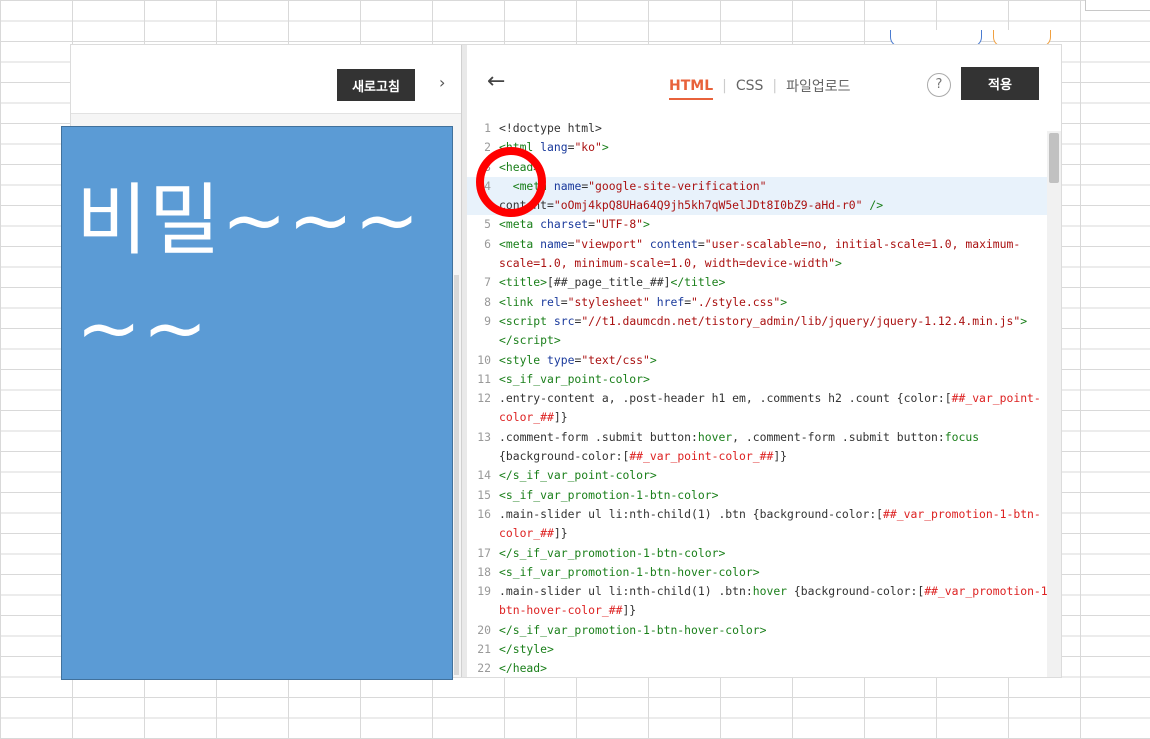 The width and height of the screenshot is (1150, 739). I want to click on code-line: 1 <!doctype html>, so click(764, 128).